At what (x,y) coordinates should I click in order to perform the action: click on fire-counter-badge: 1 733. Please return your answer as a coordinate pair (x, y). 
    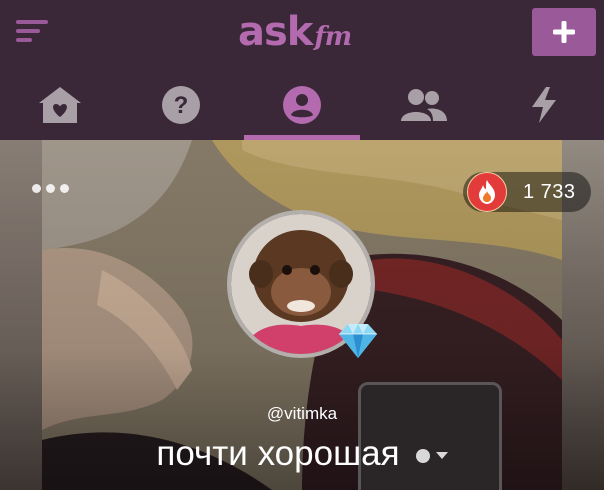
    Looking at the image, I should click on (527, 192).